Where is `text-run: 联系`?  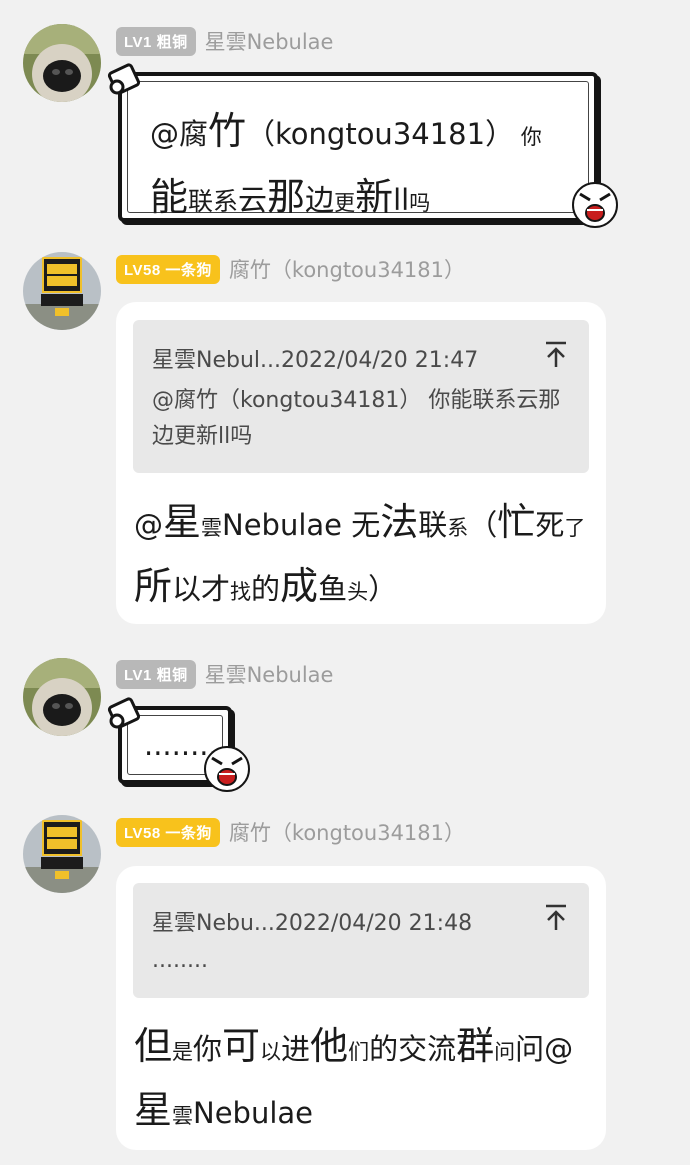 text-run: 联系 is located at coordinates (213, 201).